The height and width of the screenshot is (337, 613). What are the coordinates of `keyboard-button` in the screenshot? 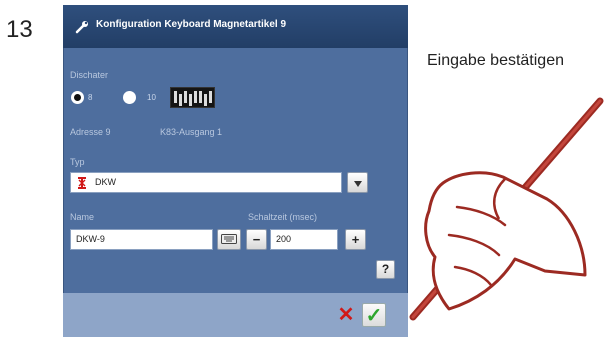 It's located at (229, 239).